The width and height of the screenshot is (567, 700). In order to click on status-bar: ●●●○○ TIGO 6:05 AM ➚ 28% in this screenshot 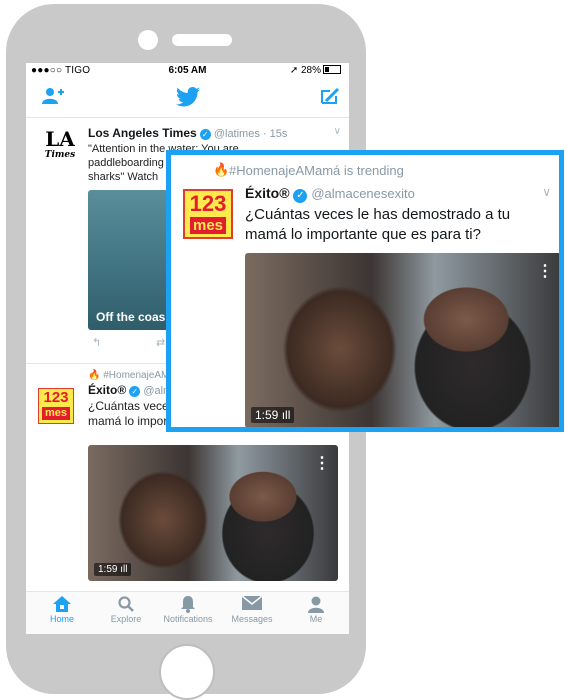, I will do `click(187, 70)`.